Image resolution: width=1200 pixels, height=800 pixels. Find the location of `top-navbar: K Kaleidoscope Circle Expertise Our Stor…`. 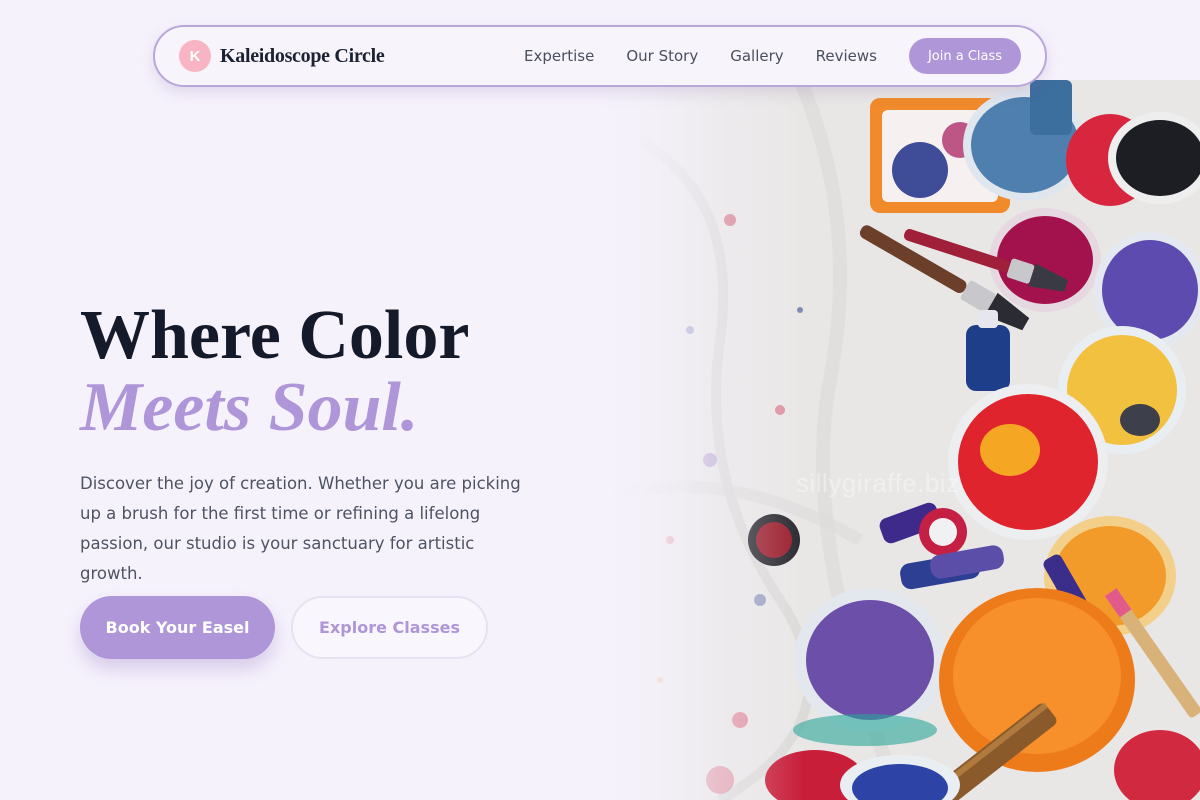

top-navbar: K Kaleidoscope Circle Expertise Our Stor… is located at coordinates (600, 56).